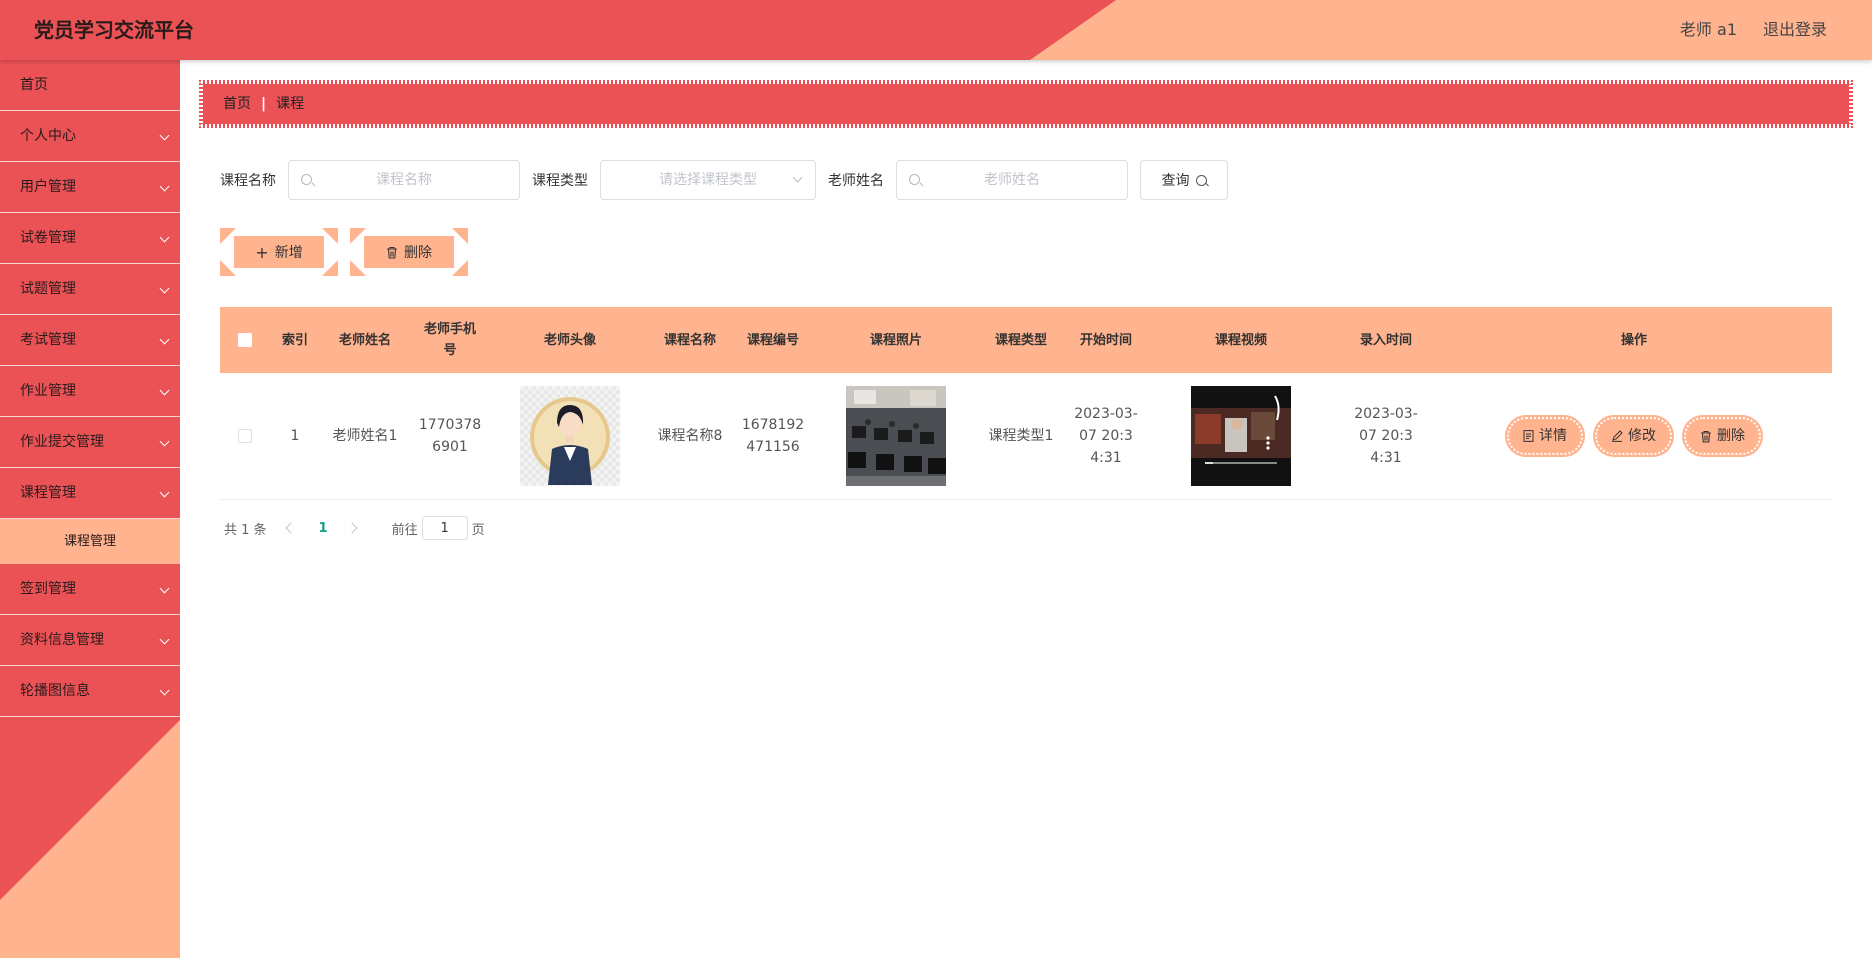  I want to click on header-course-type: 课程类型, so click(1020, 340).